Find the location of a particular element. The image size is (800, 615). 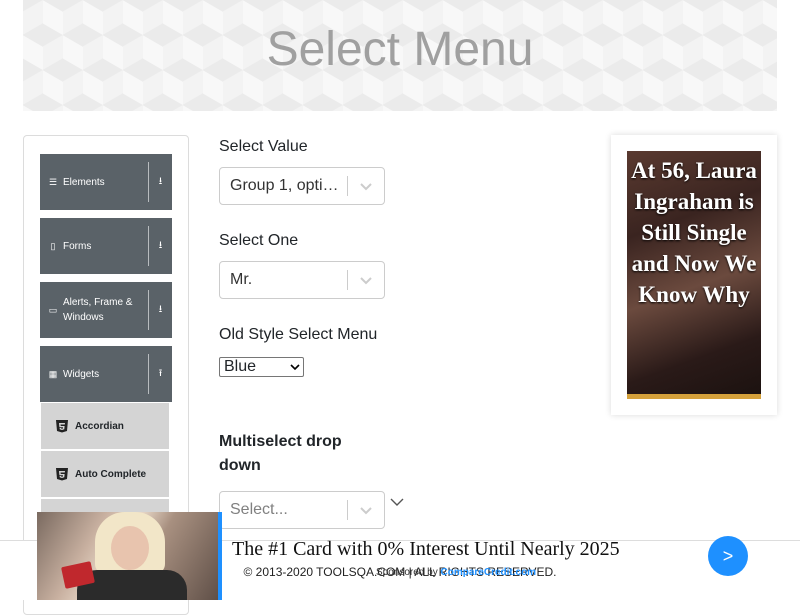

select-one-dropdown: Mr. is located at coordinates (302, 280).